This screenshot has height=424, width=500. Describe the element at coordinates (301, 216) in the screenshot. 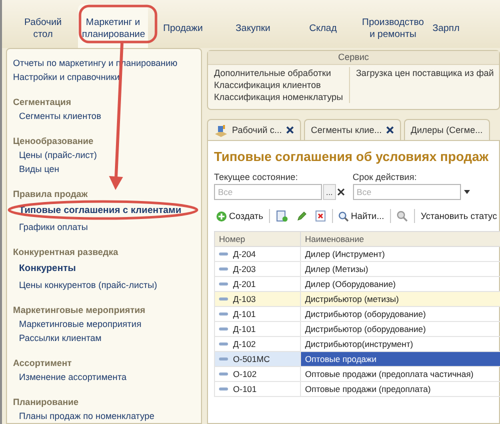

I see `pencil-icon` at that location.